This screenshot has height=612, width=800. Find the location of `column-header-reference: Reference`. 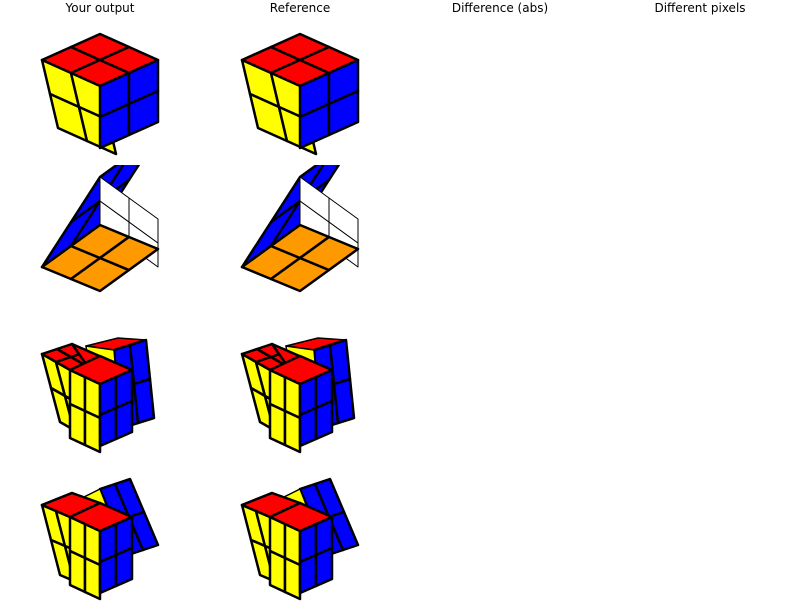

column-header-reference: Reference is located at coordinates (300, 8).